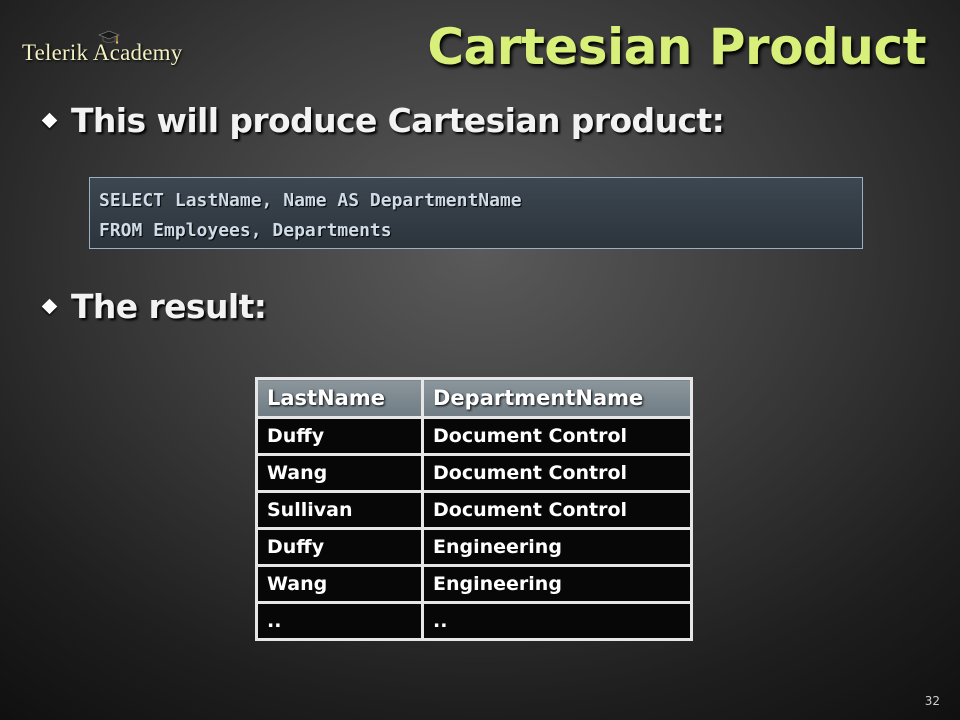 This screenshot has width=960, height=720. Describe the element at coordinates (339, 398) in the screenshot. I see `column-header-lastname: LastName` at that location.